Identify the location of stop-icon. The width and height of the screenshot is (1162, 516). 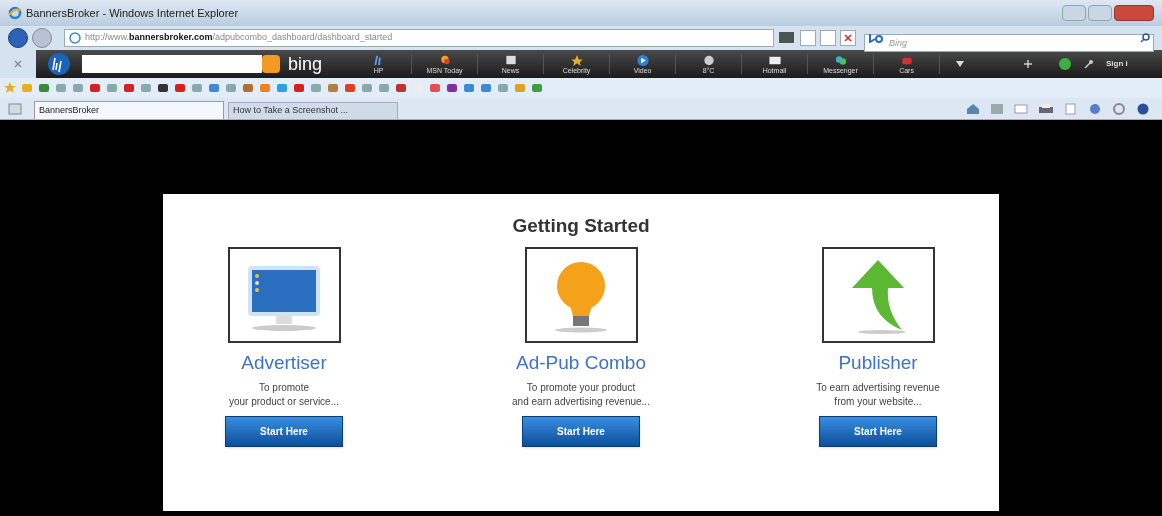
(848, 38).